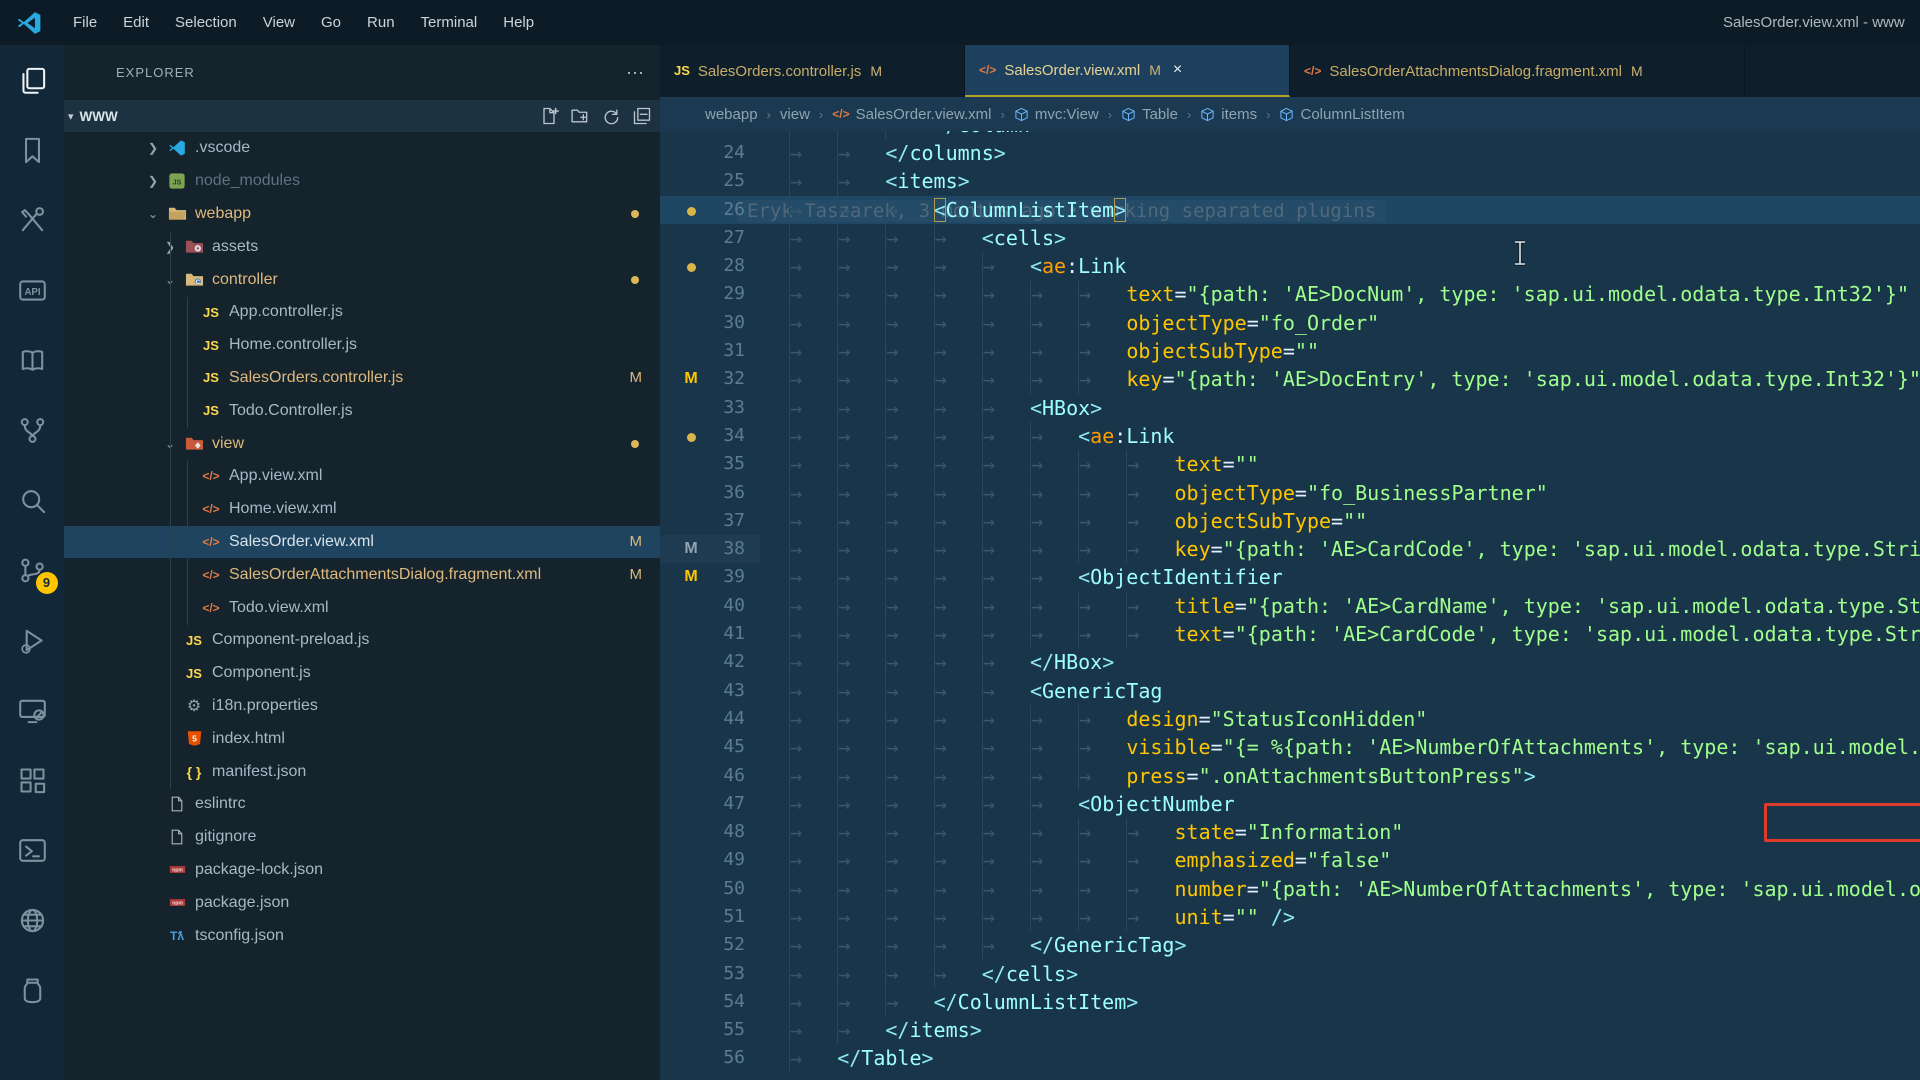 This screenshot has width=1920, height=1080. What do you see at coordinates (362, 378) in the screenshot?
I see `tree-item-salesorders-controller-js: JS SalesOrders.controller.js M` at bounding box center [362, 378].